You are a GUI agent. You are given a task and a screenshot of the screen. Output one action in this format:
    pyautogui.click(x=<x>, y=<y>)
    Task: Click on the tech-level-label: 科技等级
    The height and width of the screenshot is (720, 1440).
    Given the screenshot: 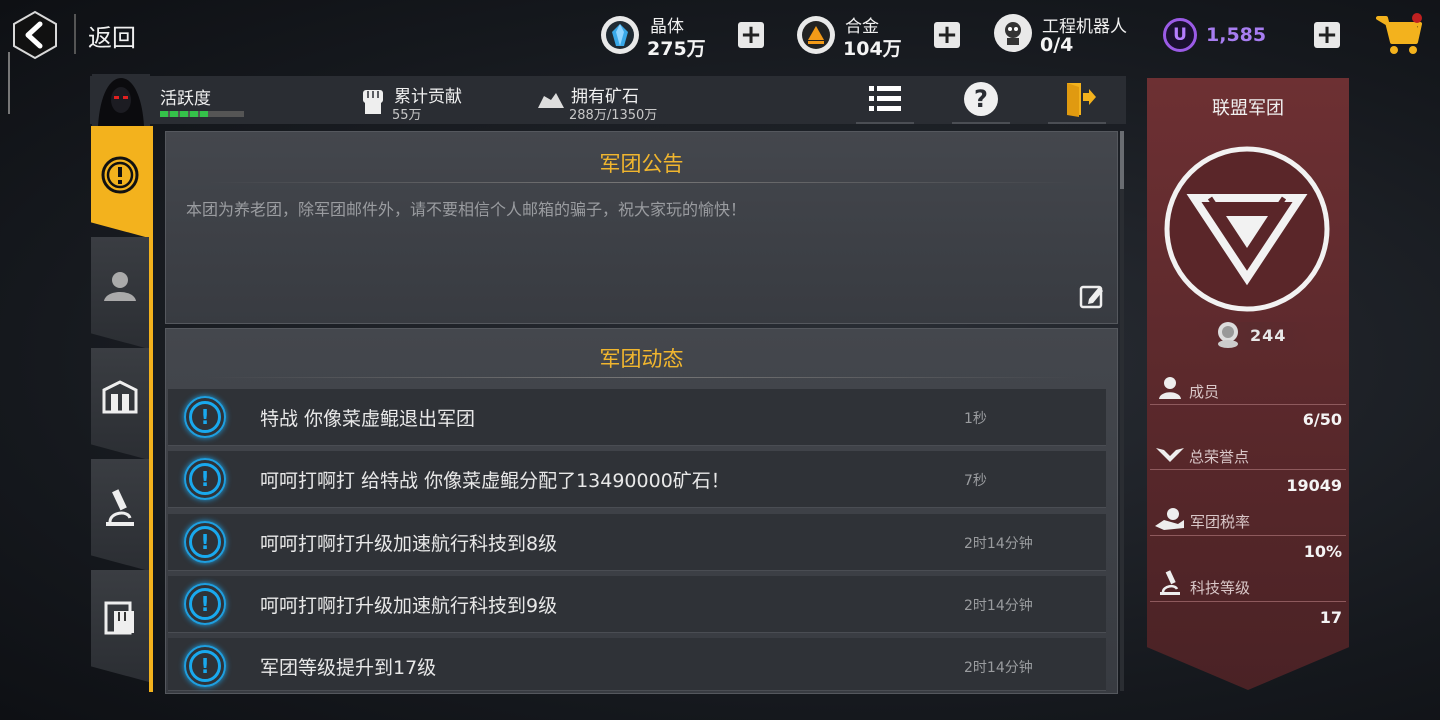 What is the action you would take?
    pyautogui.click(x=1220, y=588)
    